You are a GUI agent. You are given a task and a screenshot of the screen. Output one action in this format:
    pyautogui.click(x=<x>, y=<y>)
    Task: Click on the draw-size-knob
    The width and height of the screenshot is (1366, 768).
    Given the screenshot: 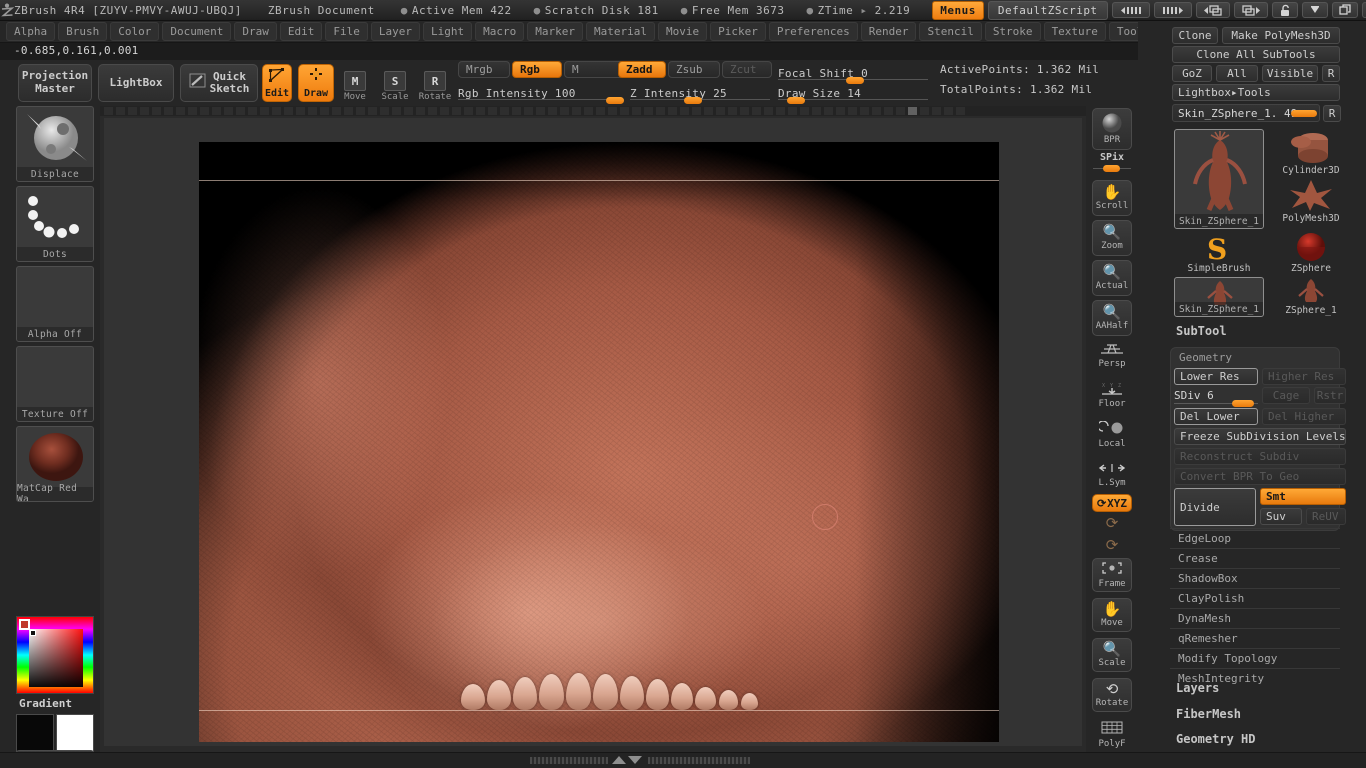 What is the action you would take?
    pyautogui.click(x=796, y=100)
    